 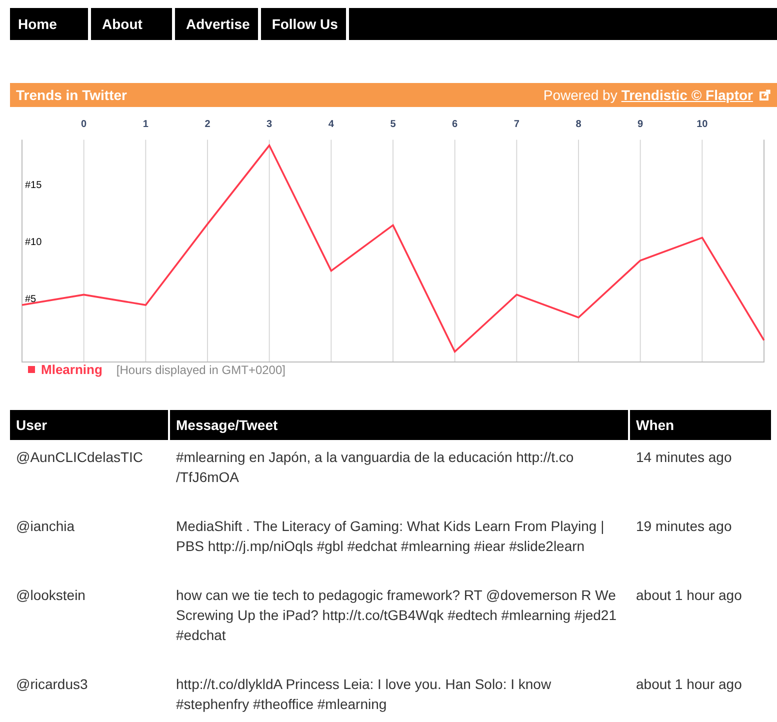 What do you see at coordinates (765, 95) in the screenshot?
I see `external-link-icon` at bounding box center [765, 95].